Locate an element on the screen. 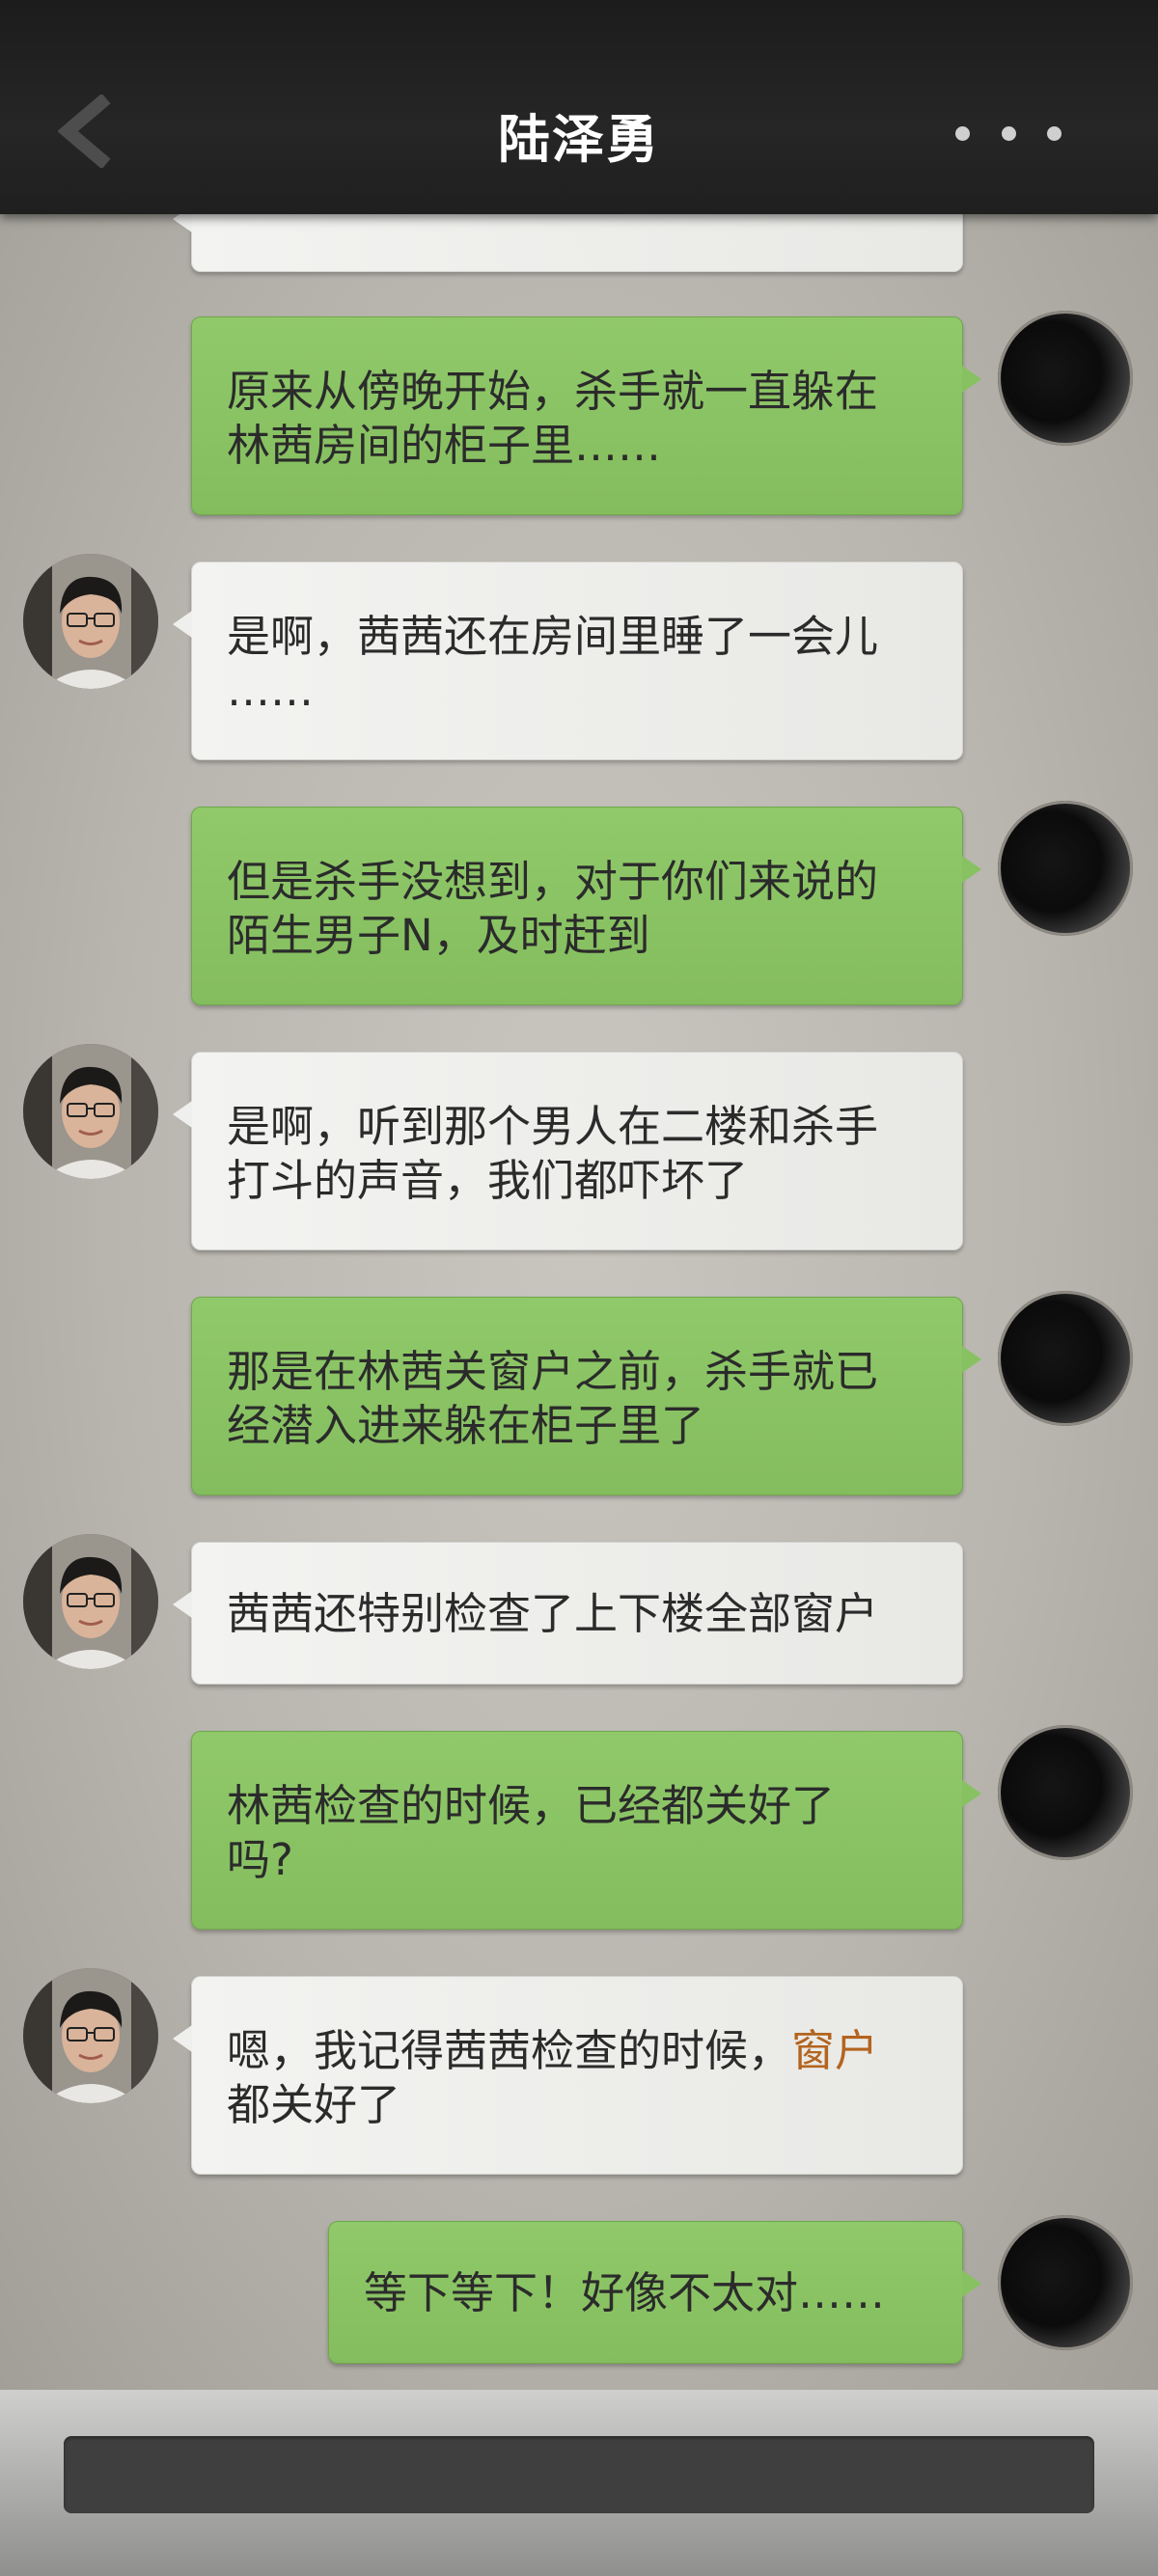 The height and width of the screenshot is (2576, 1158). message-bubble-sent: 但是杀手没想到，对于你们来说的 陌生男子N，及时赶到 is located at coordinates (586, 906).